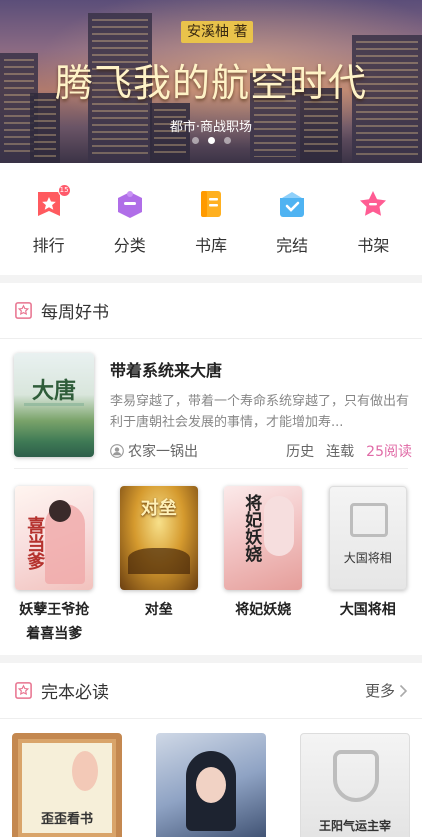 Image resolution: width=422 pixels, height=837 pixels. I want to click on book-cover: 大国将相, so click(367, 538).